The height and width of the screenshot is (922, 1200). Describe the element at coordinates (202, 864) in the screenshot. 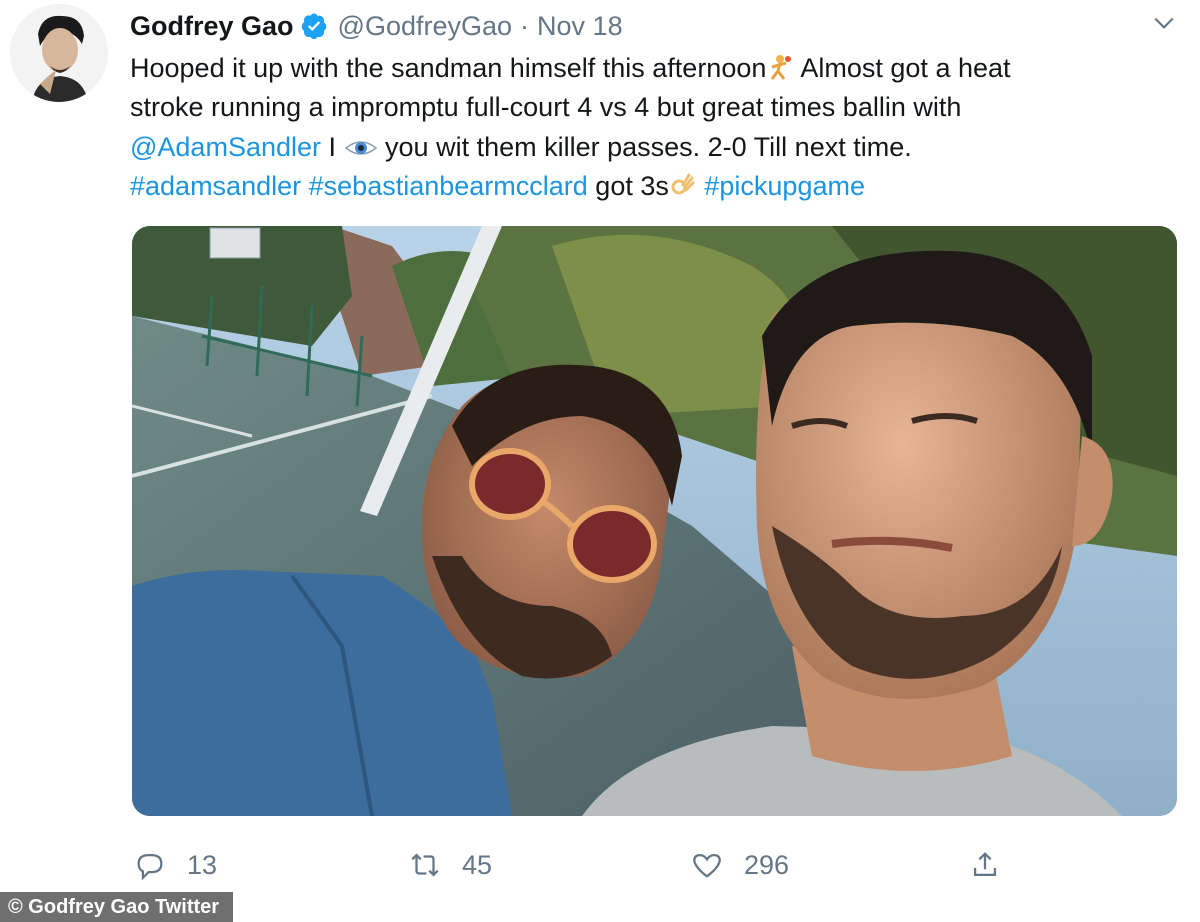

I see `reply-count: 13` at that location.